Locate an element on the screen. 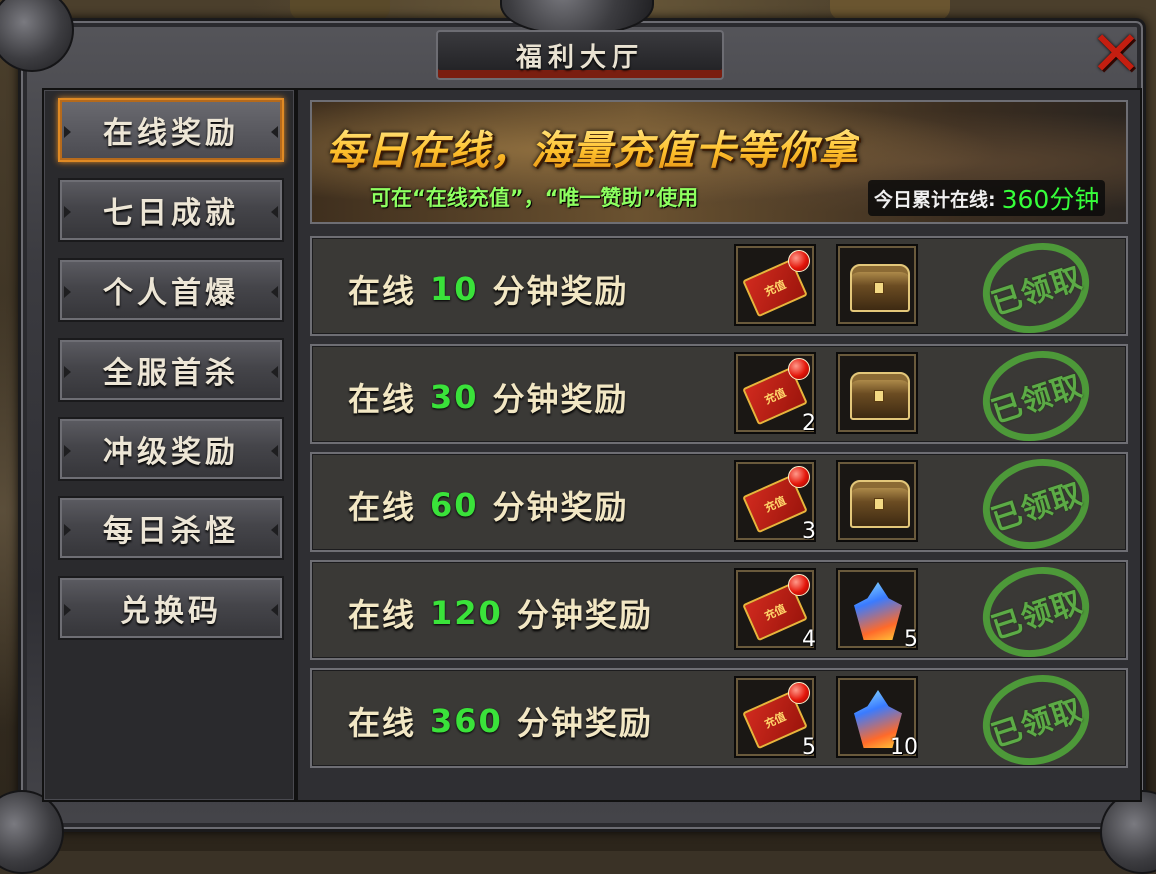 The width and height of the screenshot is (1156, 874). sidebar-item-online-reward: 在线奖励 is located at coordinates (171, 130).